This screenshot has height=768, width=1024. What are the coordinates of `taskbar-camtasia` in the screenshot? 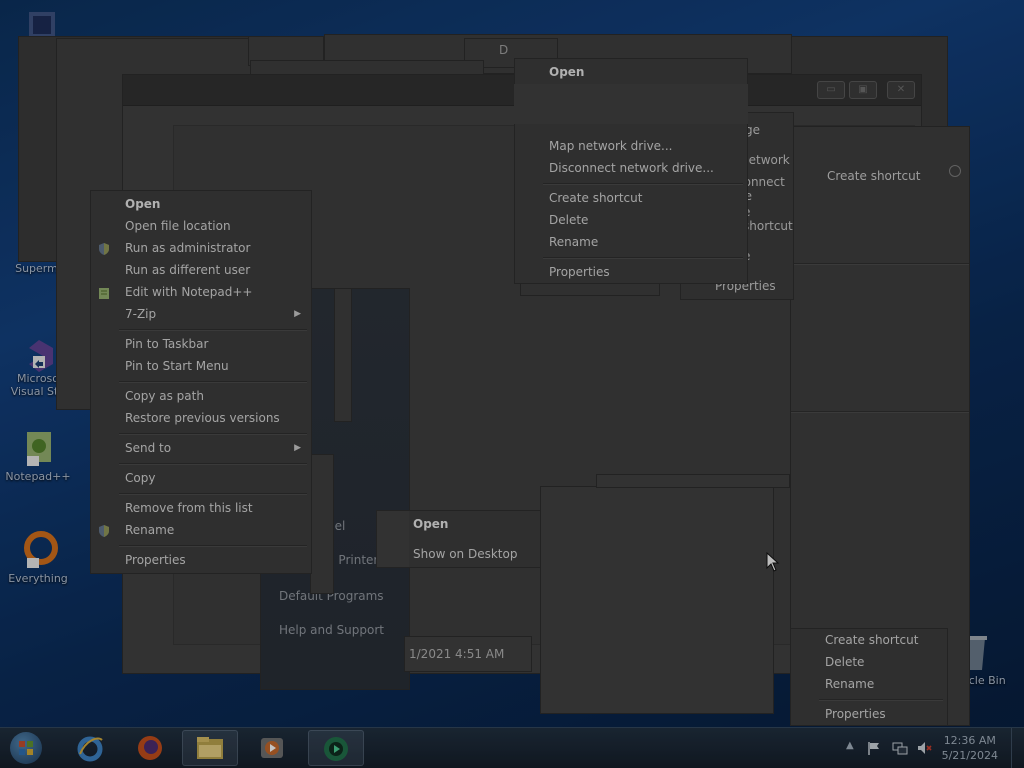 It's located at (336, 748).